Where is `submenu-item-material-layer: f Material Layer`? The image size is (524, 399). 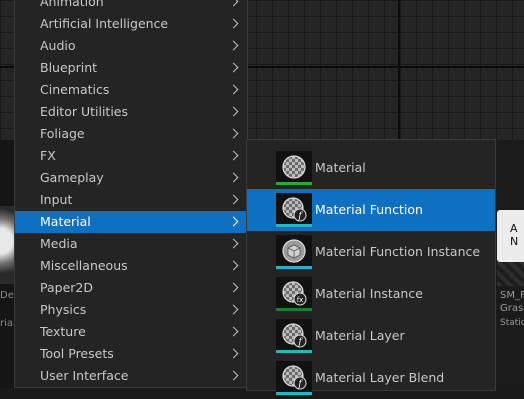
submenu-item-material-layer: f Material Layer is located at coordinates (371, 336).